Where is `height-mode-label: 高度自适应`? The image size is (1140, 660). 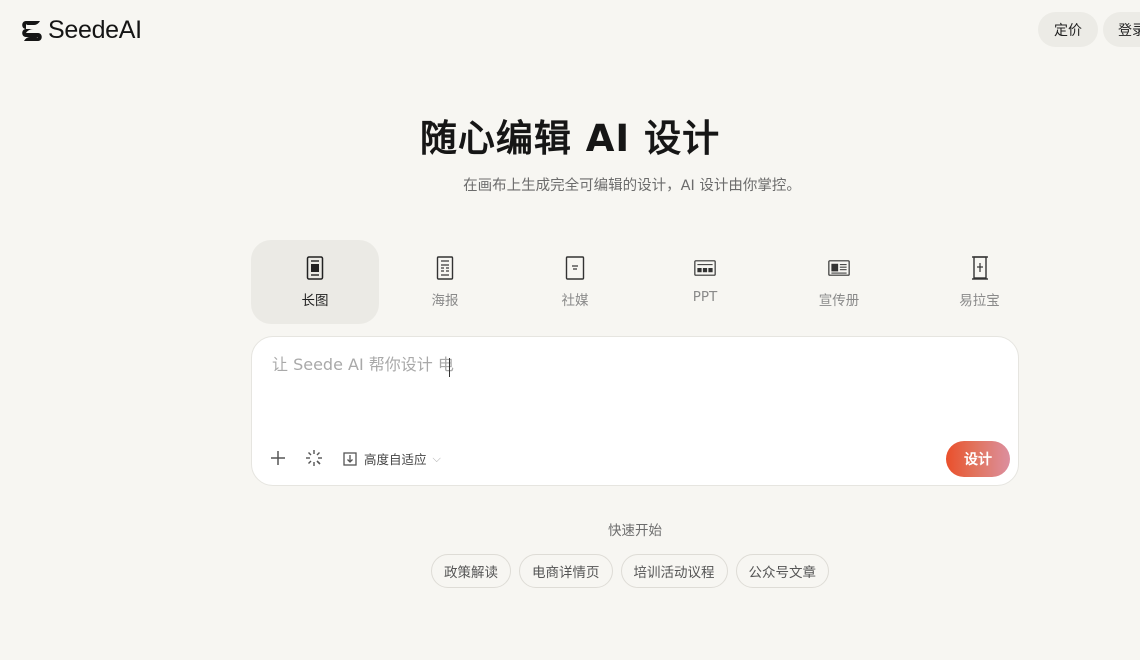
height-mode-label: 高度自适应 is located at coordinates (395, 459).